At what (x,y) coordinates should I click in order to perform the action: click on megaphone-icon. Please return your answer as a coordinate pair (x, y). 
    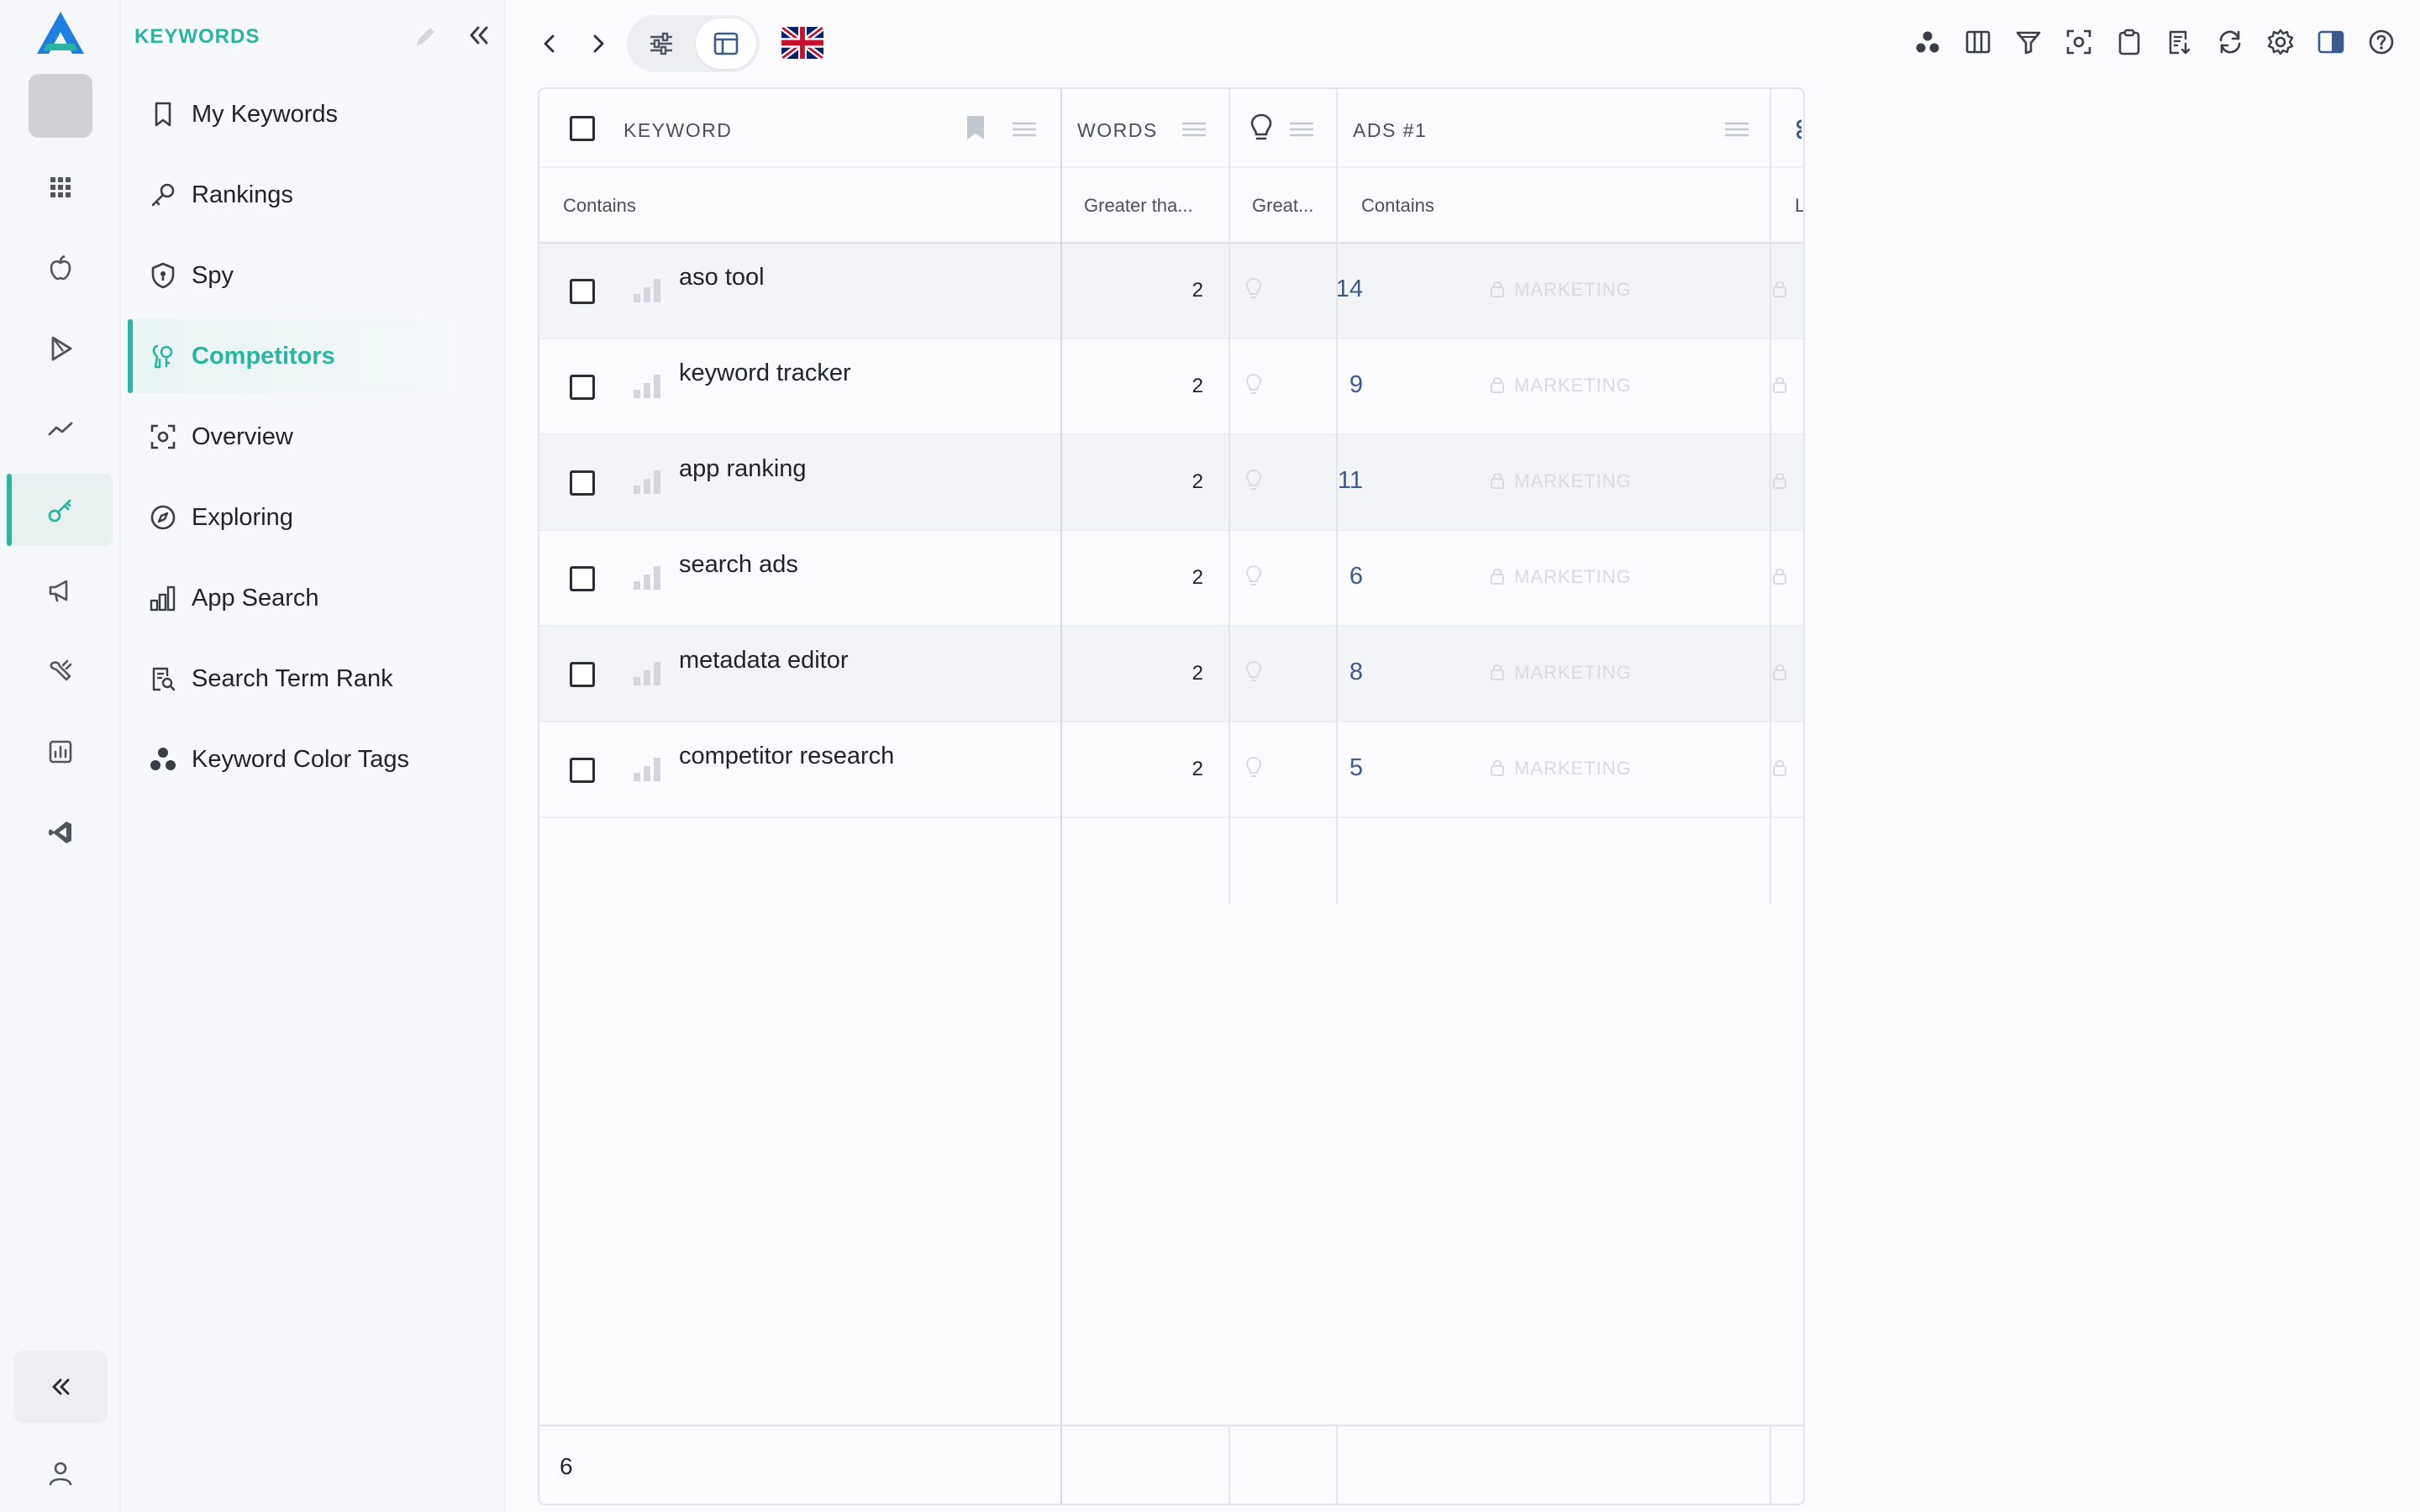
    Looking at the image, I should click on (60, 590).